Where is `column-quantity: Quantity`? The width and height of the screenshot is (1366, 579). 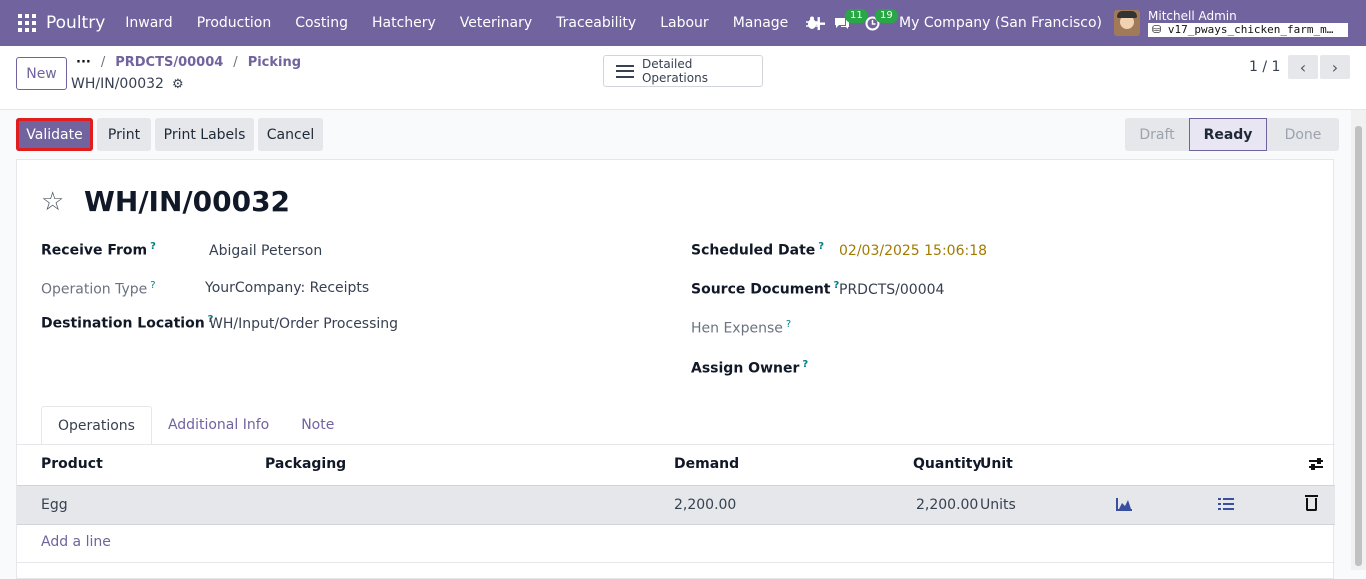 column-quantity: Quantity is located at coordinates (947, 464).